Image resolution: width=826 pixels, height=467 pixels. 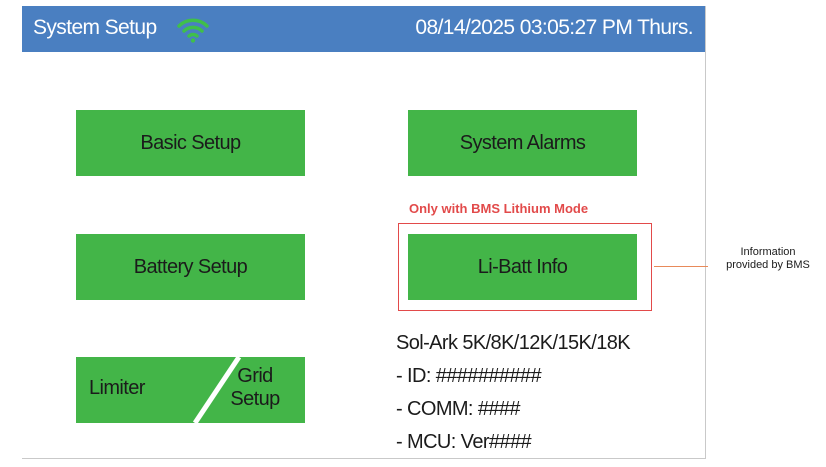 What do you see at coordinates (469, 376) in the screenshot?
I see `device-id-text: - ID: ##########` at bounding box center [469, 376].